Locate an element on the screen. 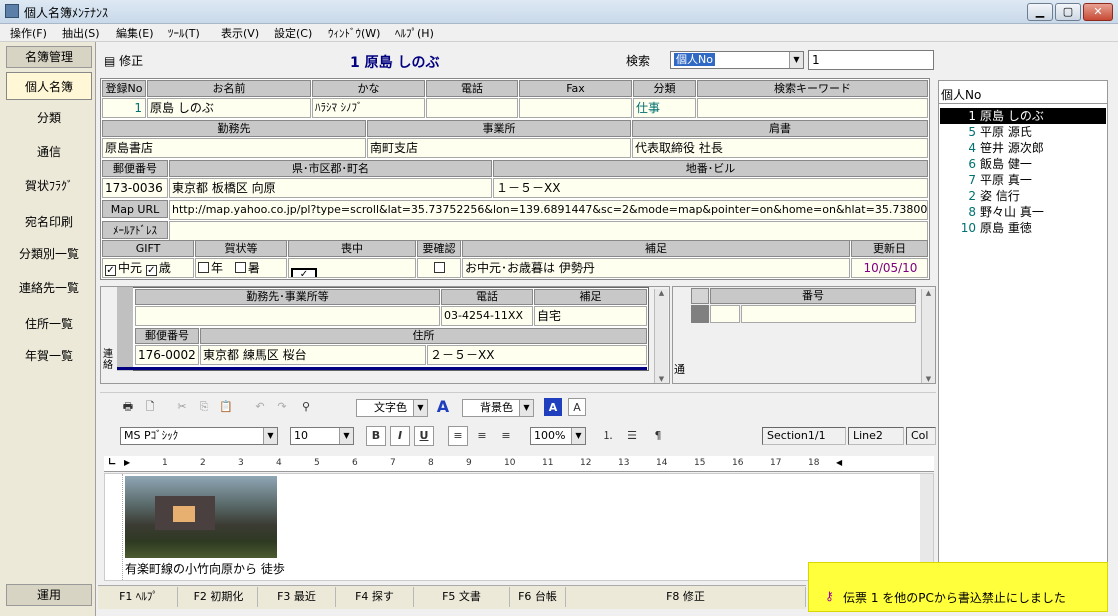 This screenshot has width=1118, height=616. bg-color-select: 背景色 ▼ is located at coordinates (498, 408).